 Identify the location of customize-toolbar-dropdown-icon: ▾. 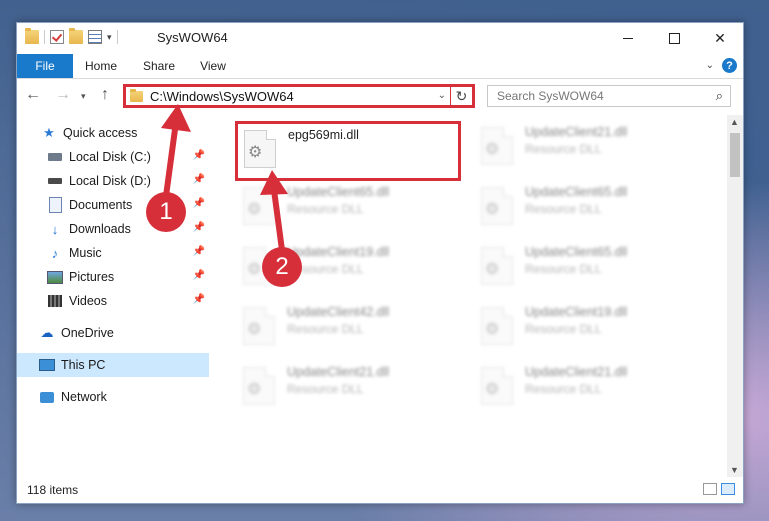
(109, 37).